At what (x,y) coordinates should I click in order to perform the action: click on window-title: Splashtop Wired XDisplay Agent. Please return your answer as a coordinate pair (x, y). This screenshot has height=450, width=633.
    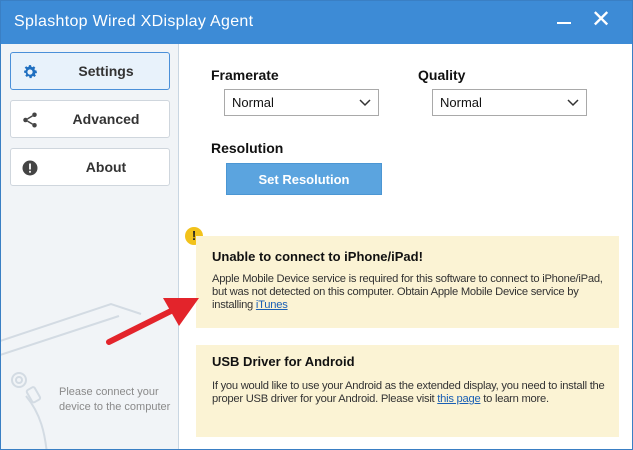
    Looking at the image, I should click on (134, 21).